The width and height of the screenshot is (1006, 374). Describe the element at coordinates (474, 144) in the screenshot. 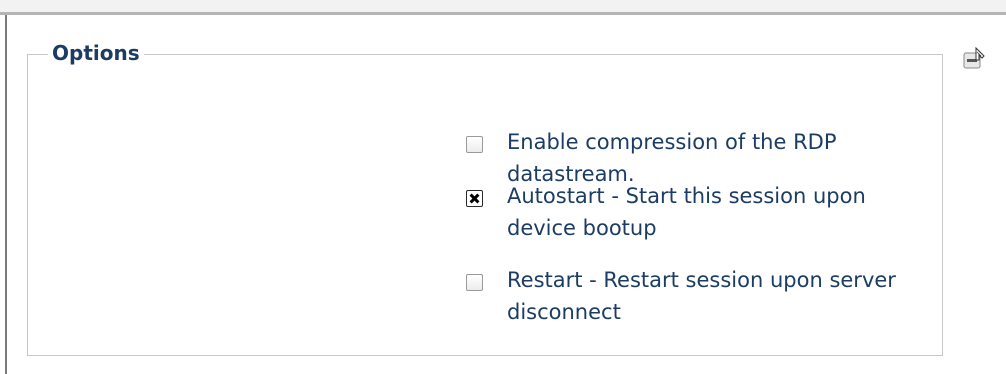

I see `compression-checkbox` at that location.